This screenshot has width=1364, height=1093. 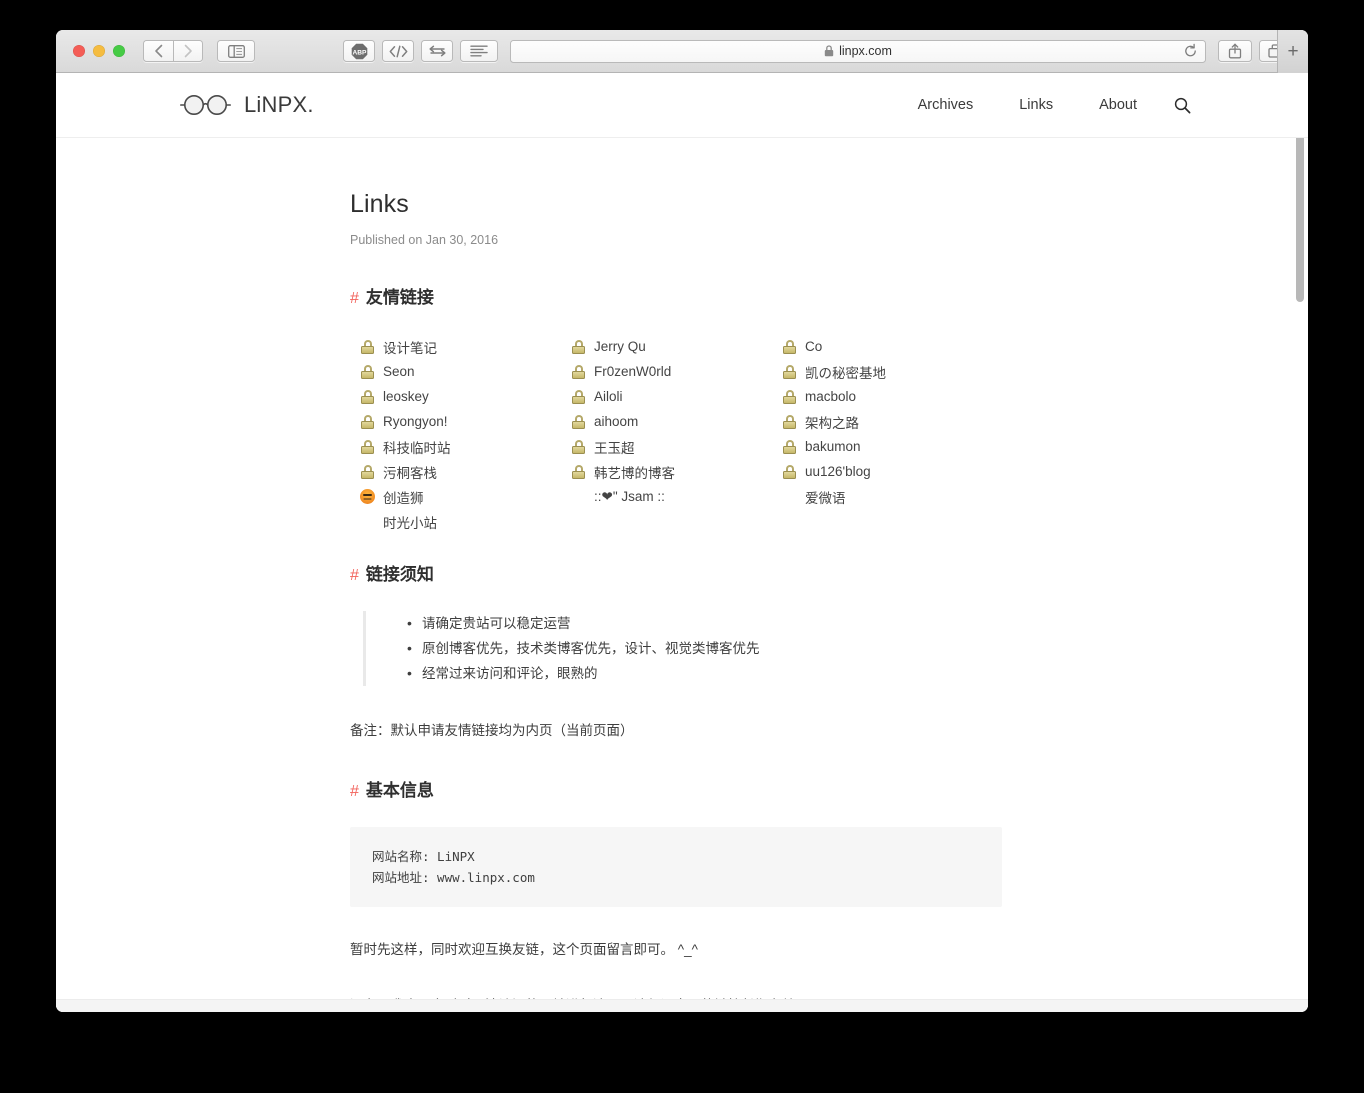 What do you see at coordinates (830, 396) in the screenshot?
I see `friend-link-label: macbolo` at bounding box center [830, 396].